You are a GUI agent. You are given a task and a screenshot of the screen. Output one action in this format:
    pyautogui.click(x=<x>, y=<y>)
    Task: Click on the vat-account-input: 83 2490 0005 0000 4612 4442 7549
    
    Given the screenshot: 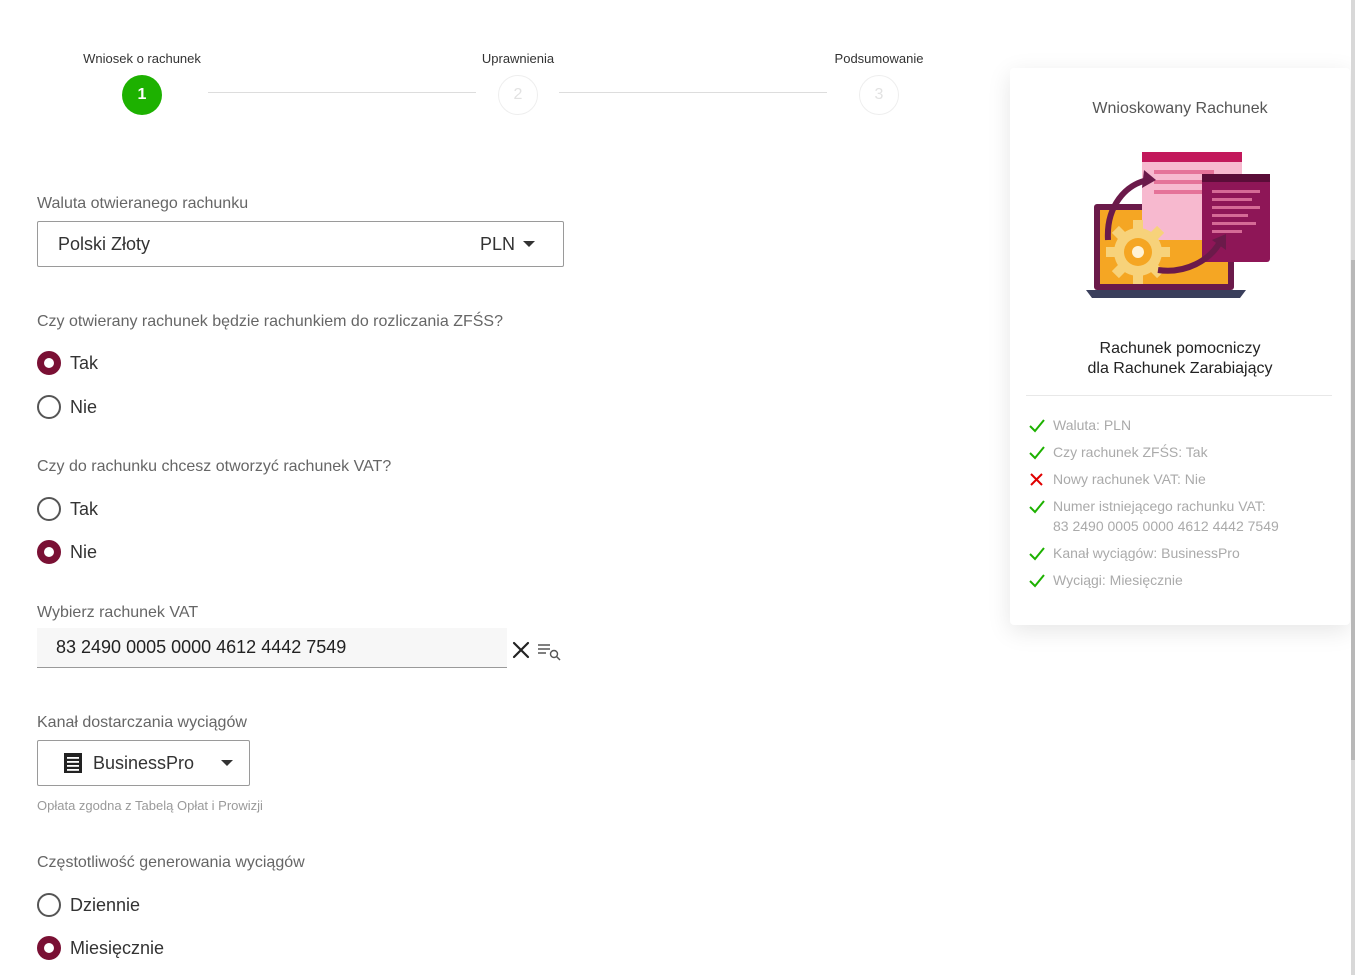 What is the action you would take?
    pyautogui.click(x=272, y=648)
    